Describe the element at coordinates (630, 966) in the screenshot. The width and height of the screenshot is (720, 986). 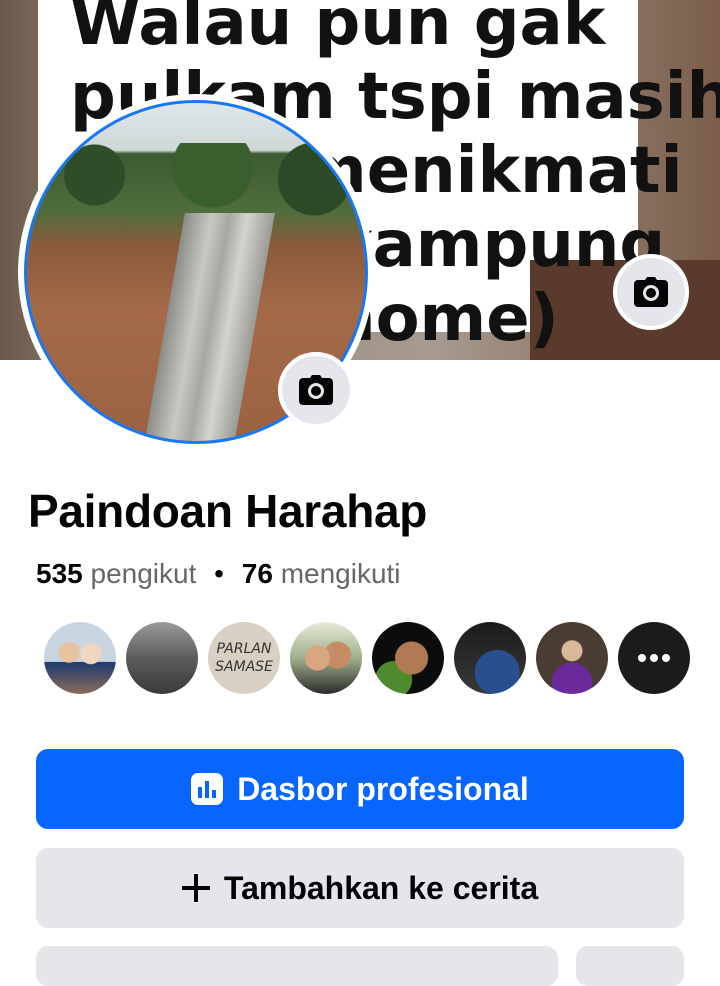
I see `more-options-button` at that location.